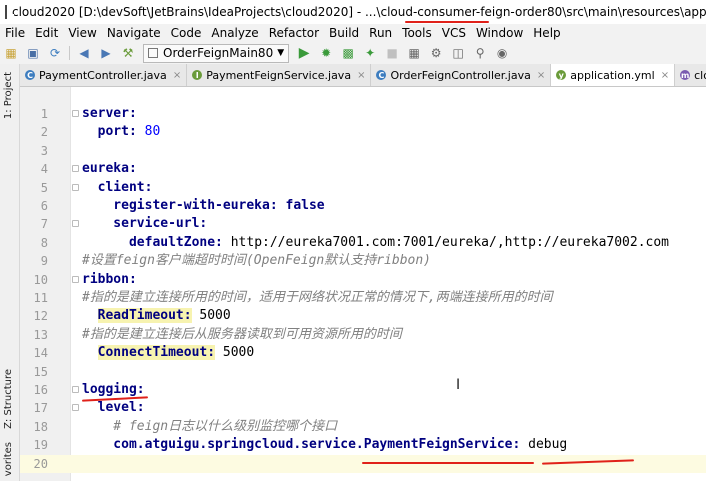 This screenshot has width=706, height=481. Describe the element at coordinates (461, 75) in the screenshot. I see `tab-order-feign-controller: C OrderFeignController.java ×` at that location.